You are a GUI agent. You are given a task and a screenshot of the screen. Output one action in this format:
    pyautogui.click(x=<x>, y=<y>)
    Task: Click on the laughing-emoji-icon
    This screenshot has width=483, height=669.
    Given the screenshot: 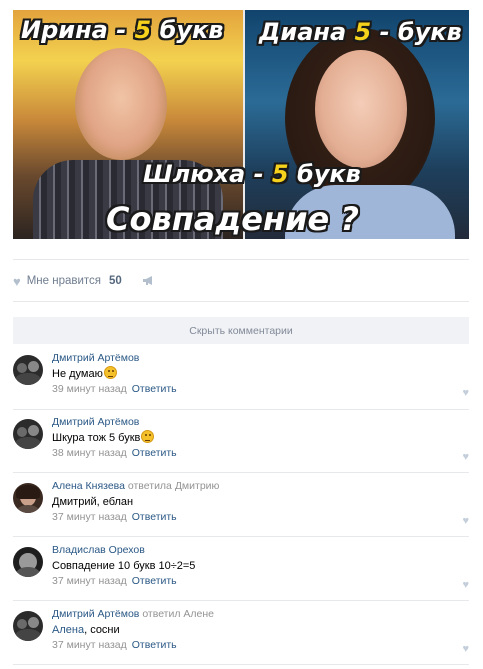 What is the action you would take?
    pyautogui.click(x=148, y=436)
    